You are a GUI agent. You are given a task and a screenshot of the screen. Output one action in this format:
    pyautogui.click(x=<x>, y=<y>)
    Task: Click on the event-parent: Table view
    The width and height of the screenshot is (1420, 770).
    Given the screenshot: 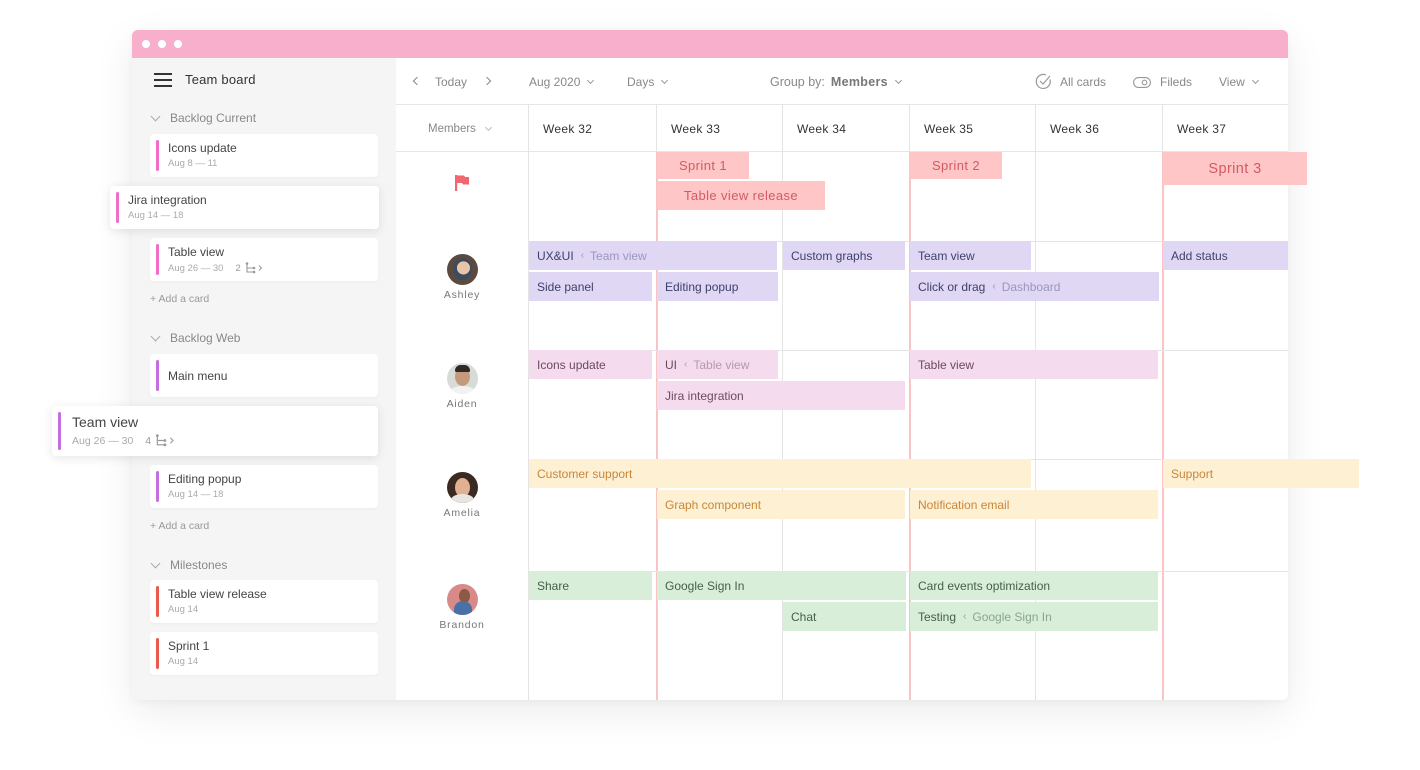 What is the action you would take?
    pyautogui.click(x=721, y=364)
    